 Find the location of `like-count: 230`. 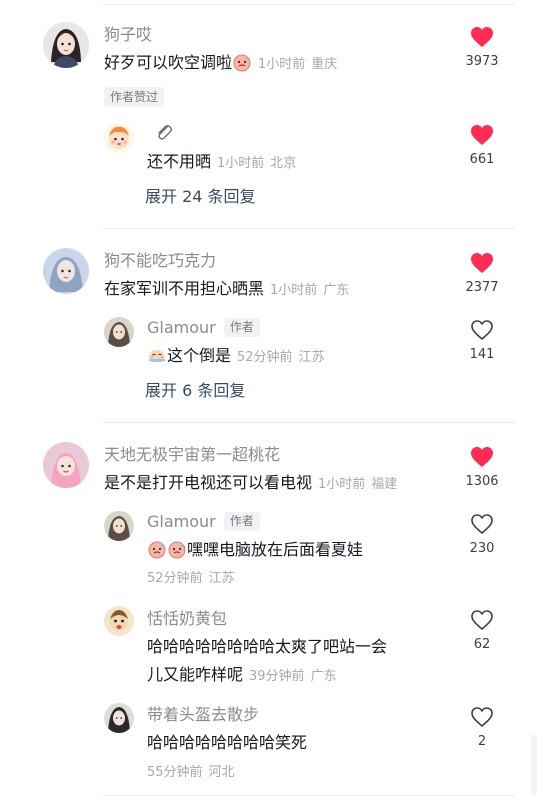

like-count: 230 is located at coordinates (482, 548).